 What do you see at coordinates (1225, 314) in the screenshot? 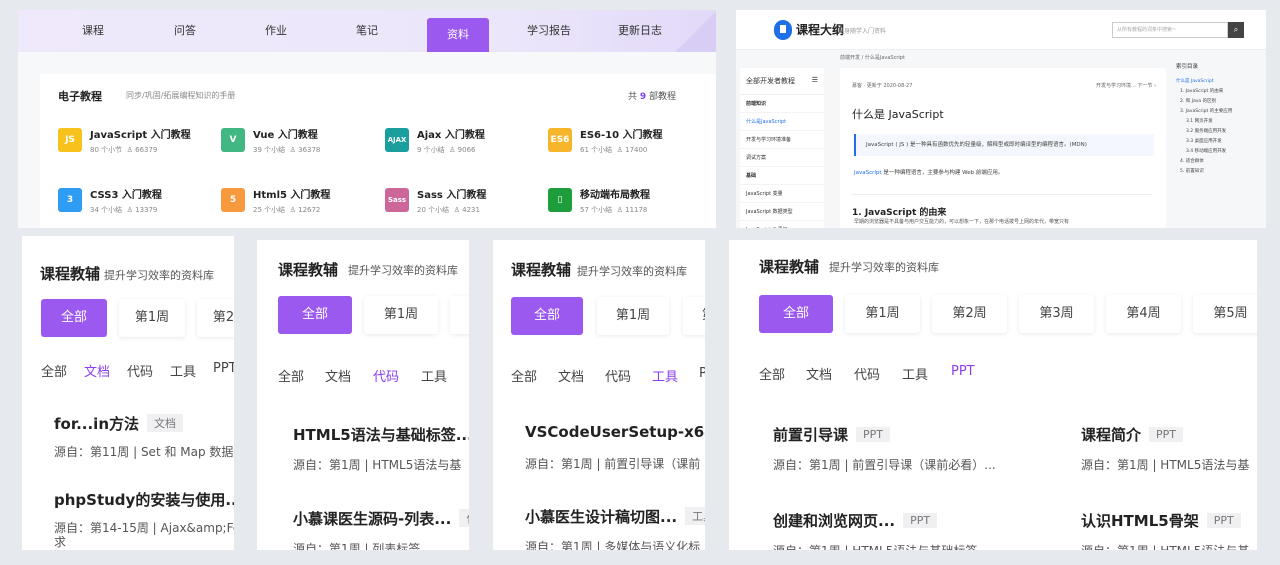
I see `week-5-button: 第5周` at bounding box center [1225, 314].